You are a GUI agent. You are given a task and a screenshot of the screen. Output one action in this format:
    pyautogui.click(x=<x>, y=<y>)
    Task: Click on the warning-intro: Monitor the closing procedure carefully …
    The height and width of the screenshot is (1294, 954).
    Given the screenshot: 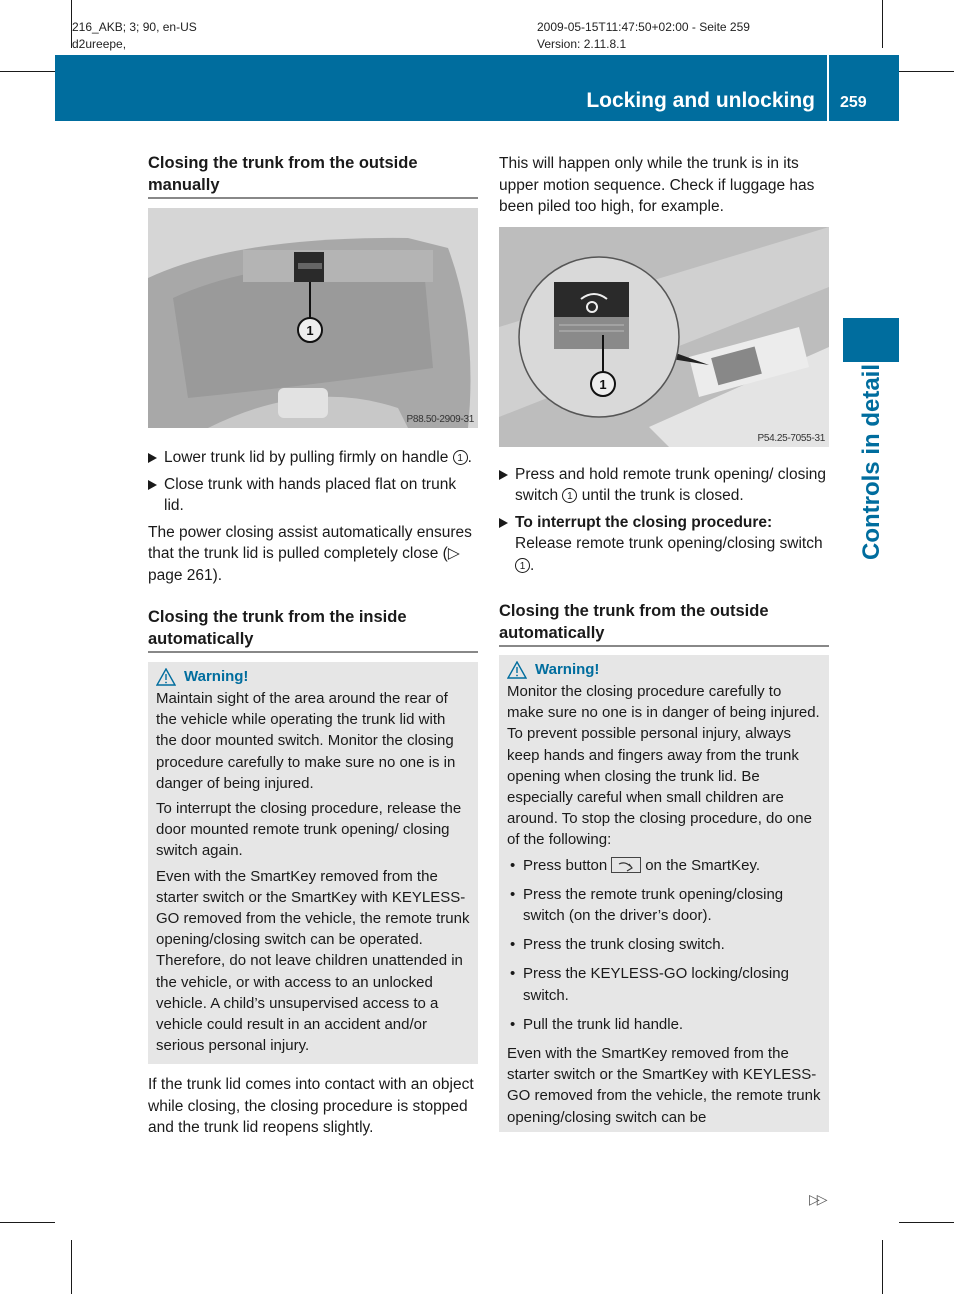 What is the action you would take?
    pyautogui.click(x=663, y=766)
    